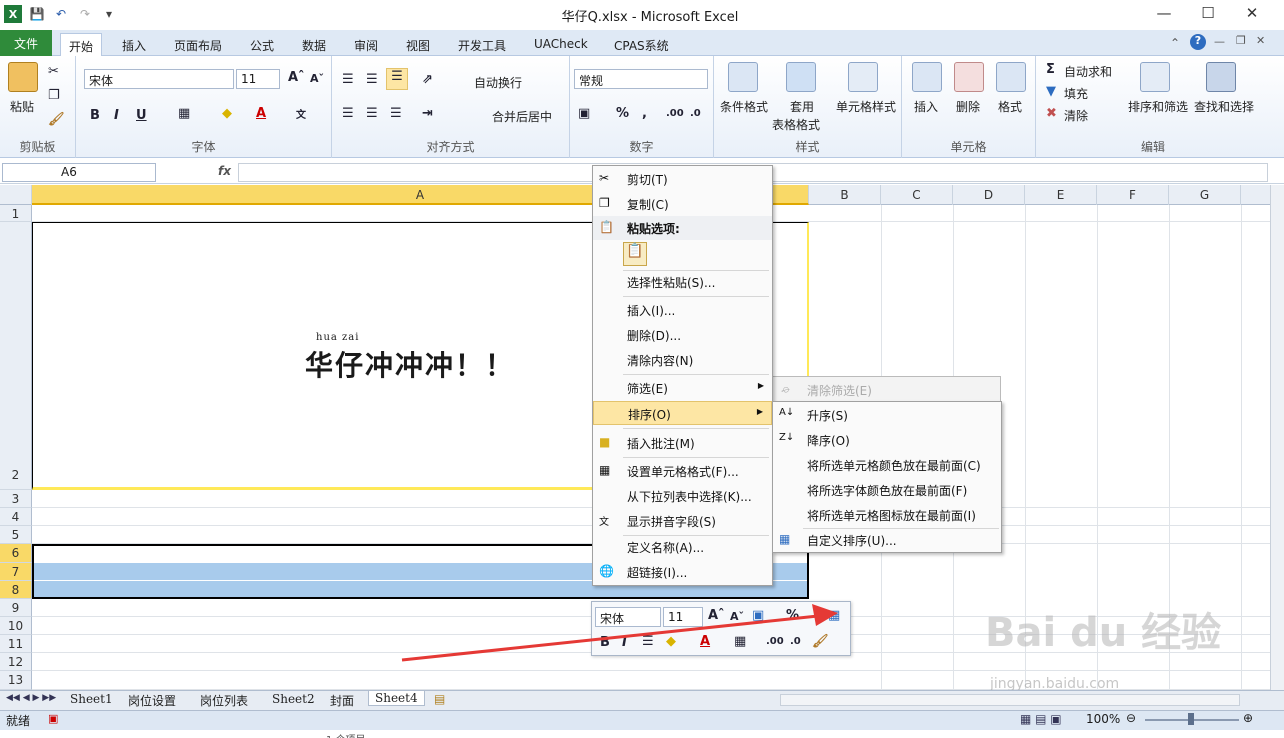  Describe the element at coordinates (91, 699) in the screenshot. I see `sheet-tab: Sheet1` at that location.